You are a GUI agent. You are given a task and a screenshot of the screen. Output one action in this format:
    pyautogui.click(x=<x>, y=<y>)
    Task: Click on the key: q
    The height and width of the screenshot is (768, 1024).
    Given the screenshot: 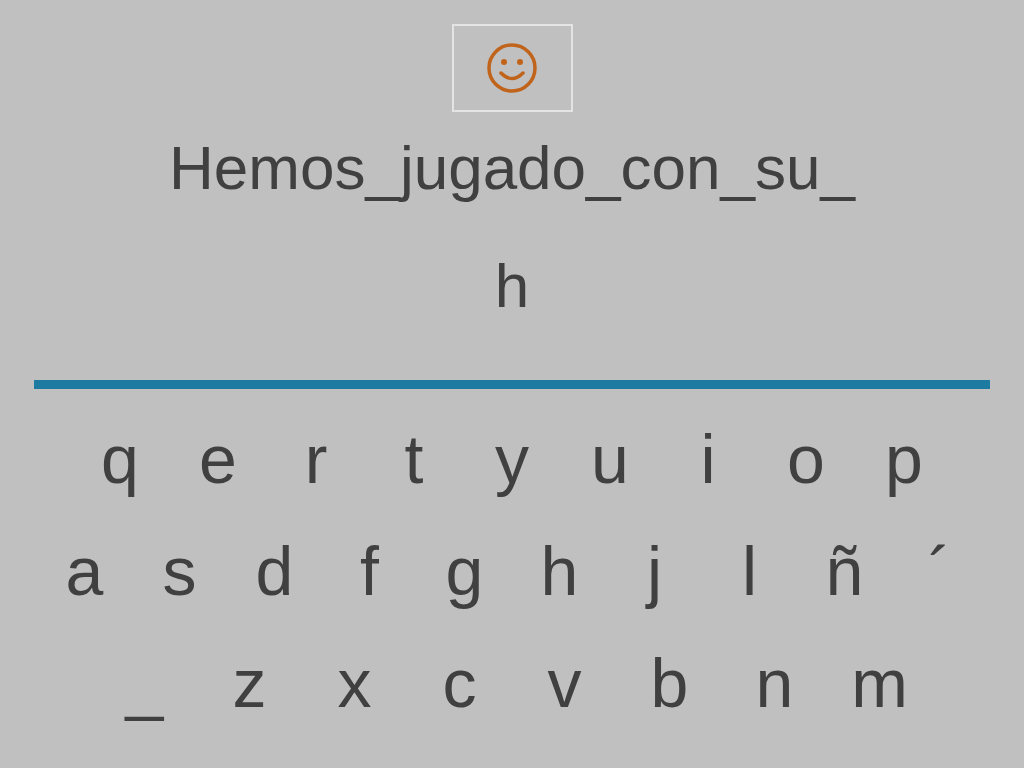 What is the action you would take?
    pyautogui.click(x=120, y=459)
    